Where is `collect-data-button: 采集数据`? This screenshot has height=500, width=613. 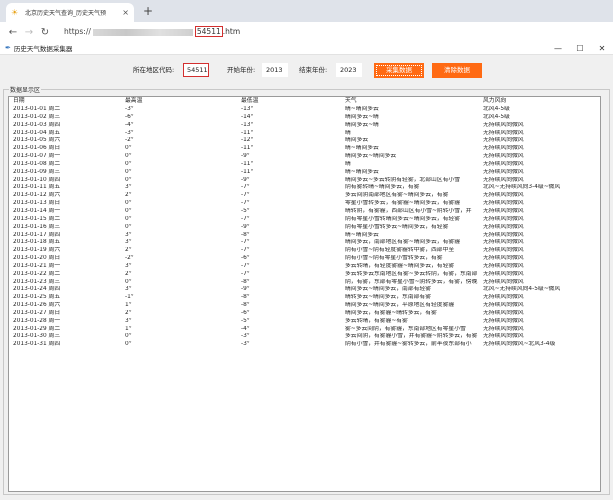
collect-data-button: 采集数据 is located at coordinates (399, 70).